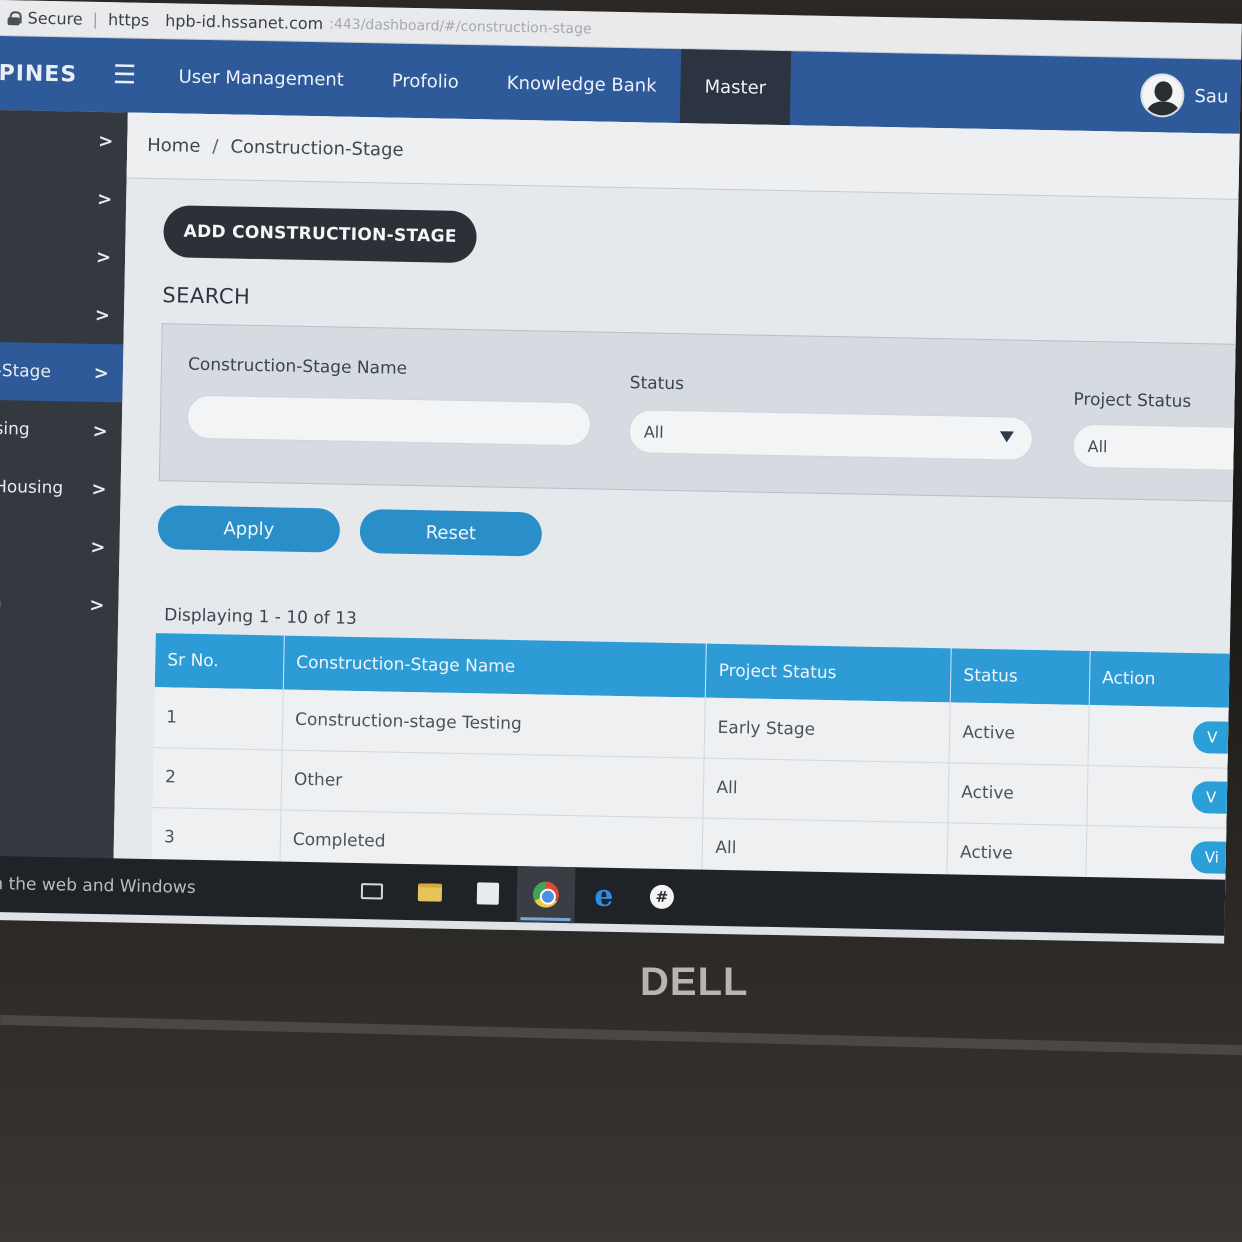  I want to click on cell-project-status: All, so click(826, 790).